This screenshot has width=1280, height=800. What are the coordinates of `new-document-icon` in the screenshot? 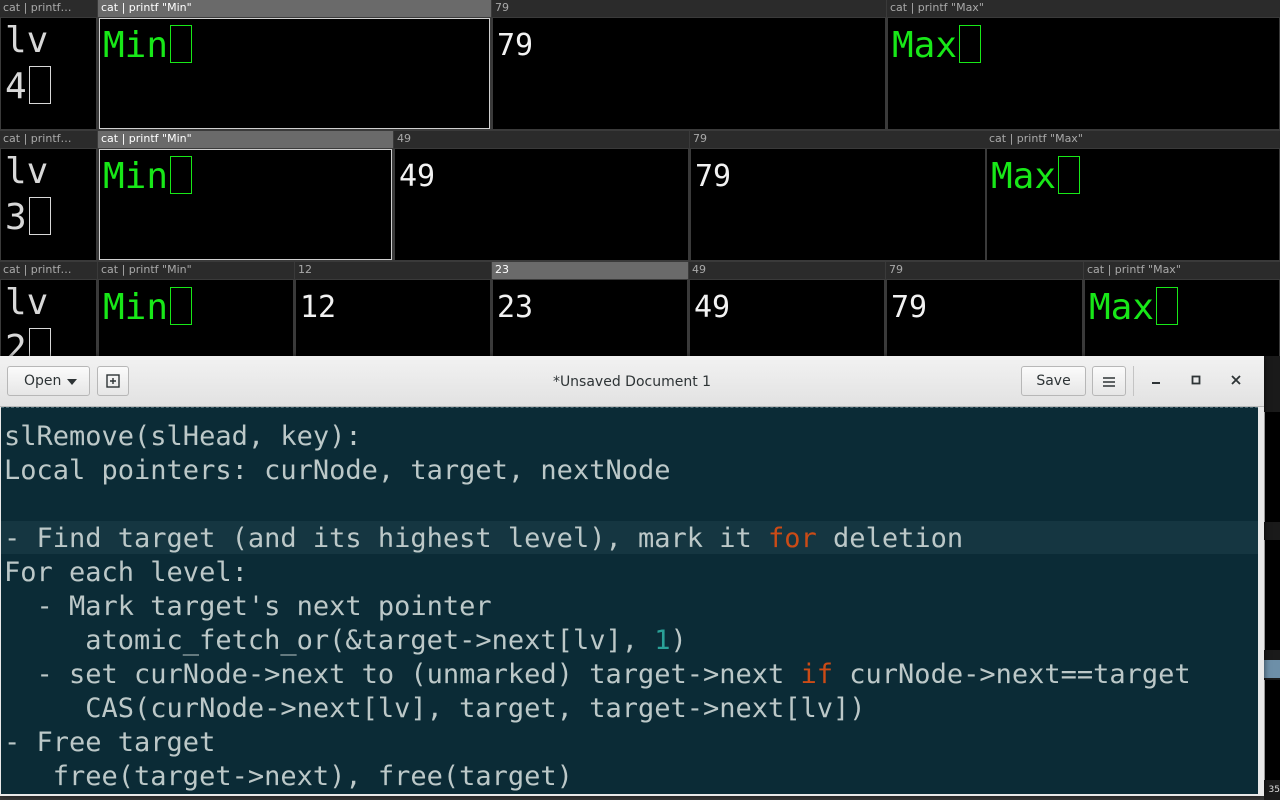 It's located at (113, 381).